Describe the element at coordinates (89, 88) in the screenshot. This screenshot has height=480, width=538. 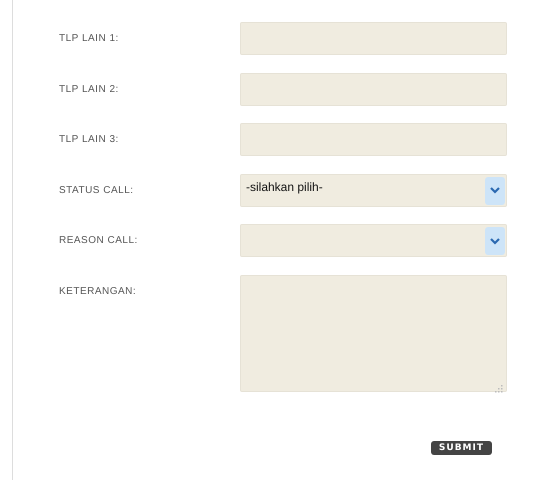
I see `field-label: TLP LAIN 2:` at that location.